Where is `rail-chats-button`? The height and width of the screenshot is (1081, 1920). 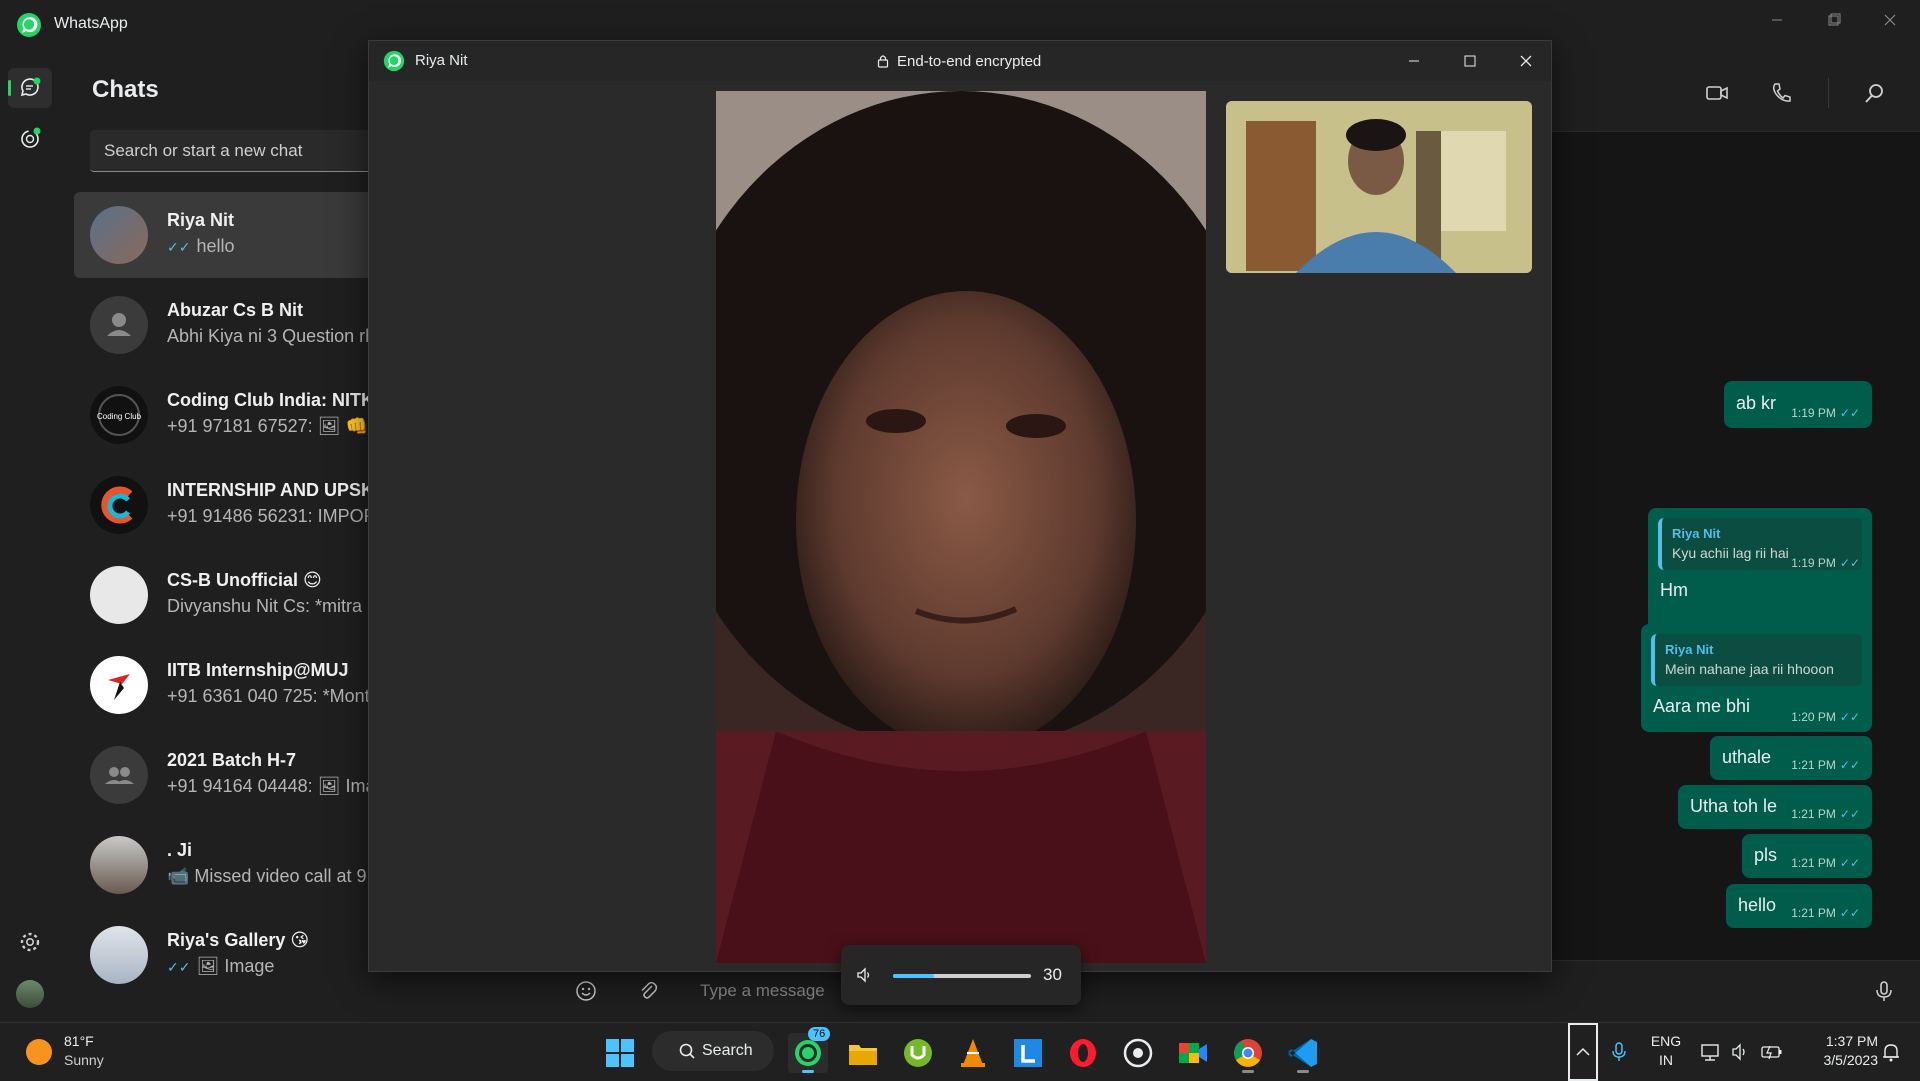 rail-chats-button is located at coordinates (30, 88).